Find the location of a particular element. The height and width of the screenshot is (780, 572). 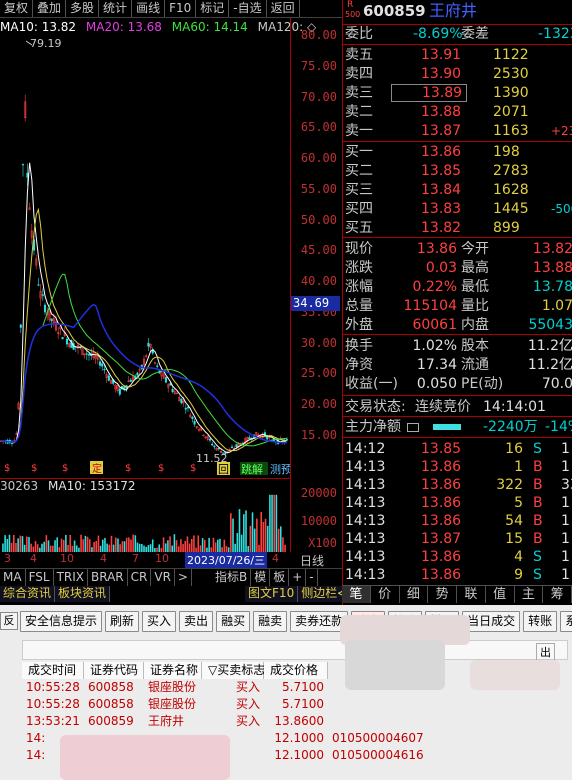

trade-flag: 买入 is located at coordinates (247, 704).